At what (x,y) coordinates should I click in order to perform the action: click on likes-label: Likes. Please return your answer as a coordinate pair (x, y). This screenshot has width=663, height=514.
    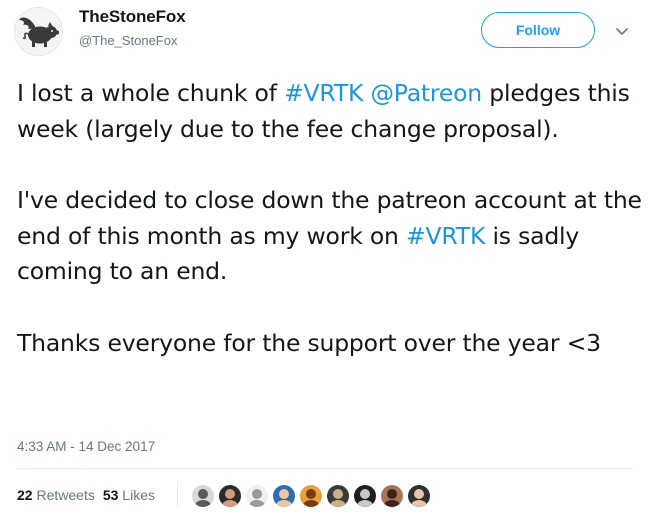
    Looking at the image, I should click on (138, 495).